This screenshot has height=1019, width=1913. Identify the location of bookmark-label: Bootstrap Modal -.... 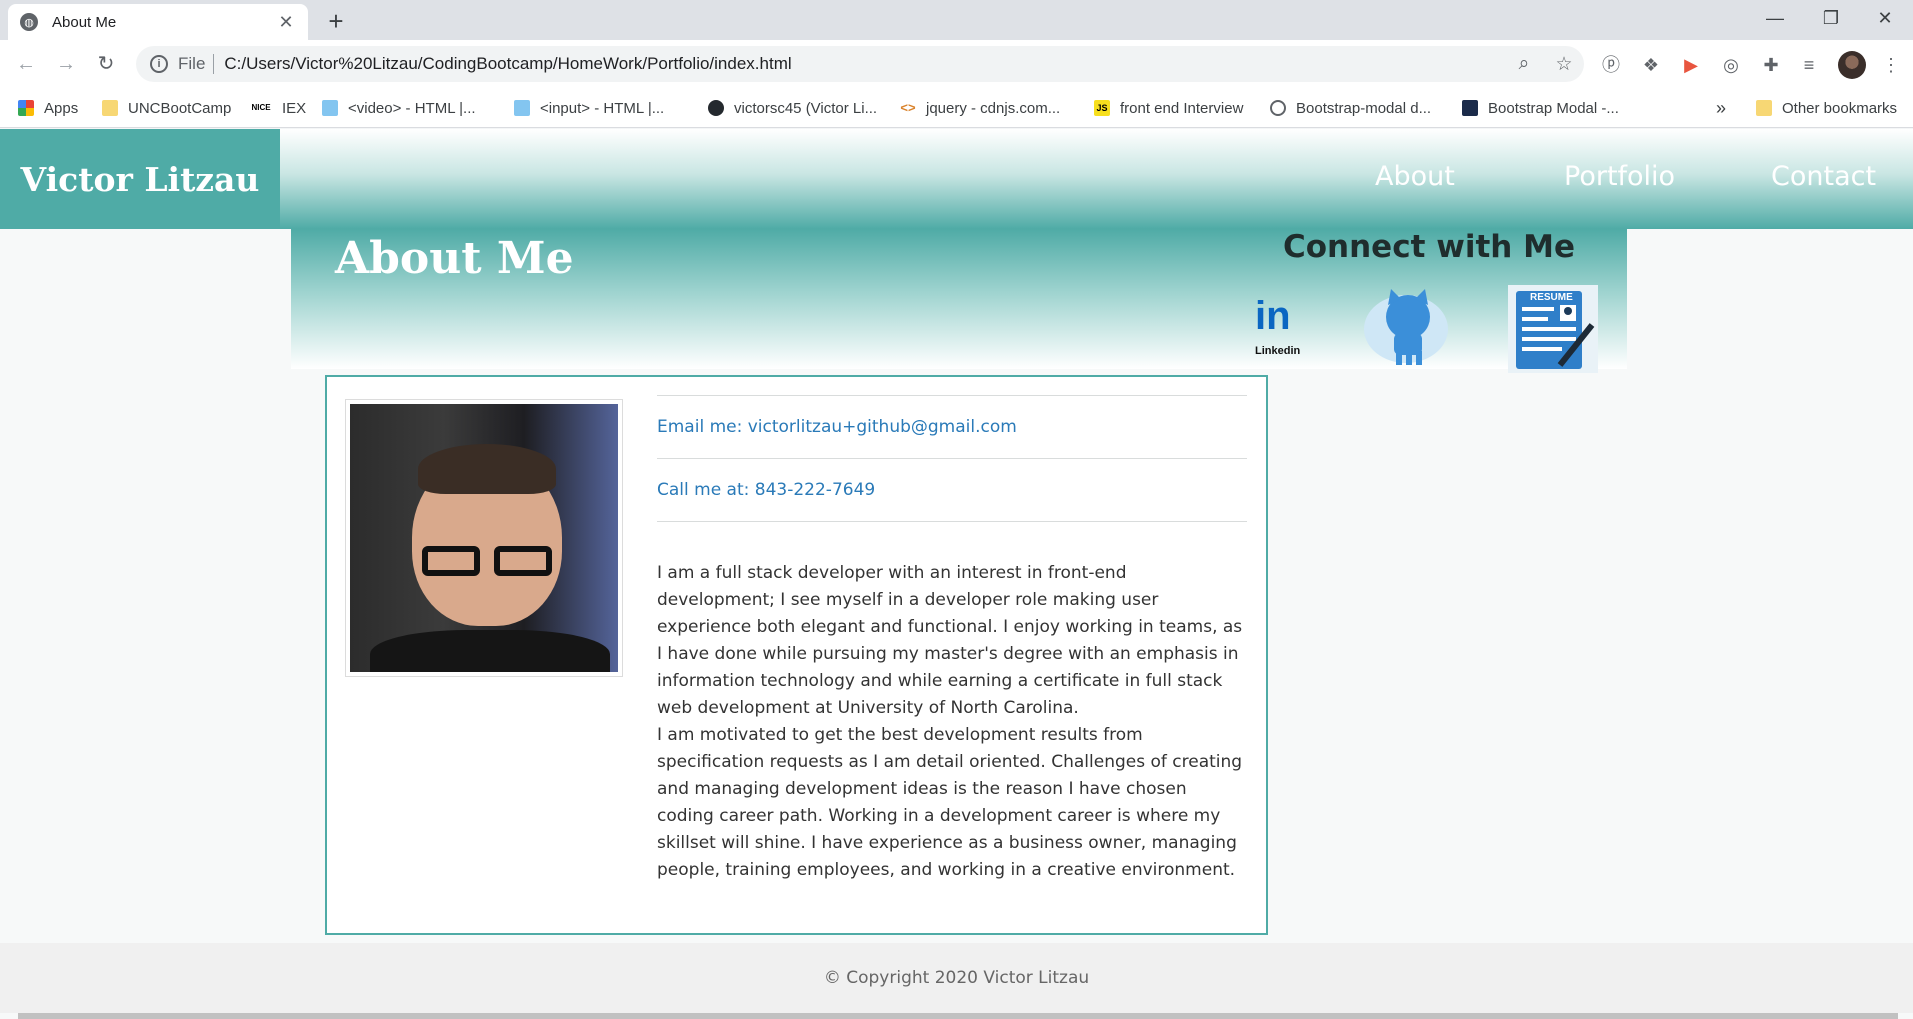
(1553, 108).